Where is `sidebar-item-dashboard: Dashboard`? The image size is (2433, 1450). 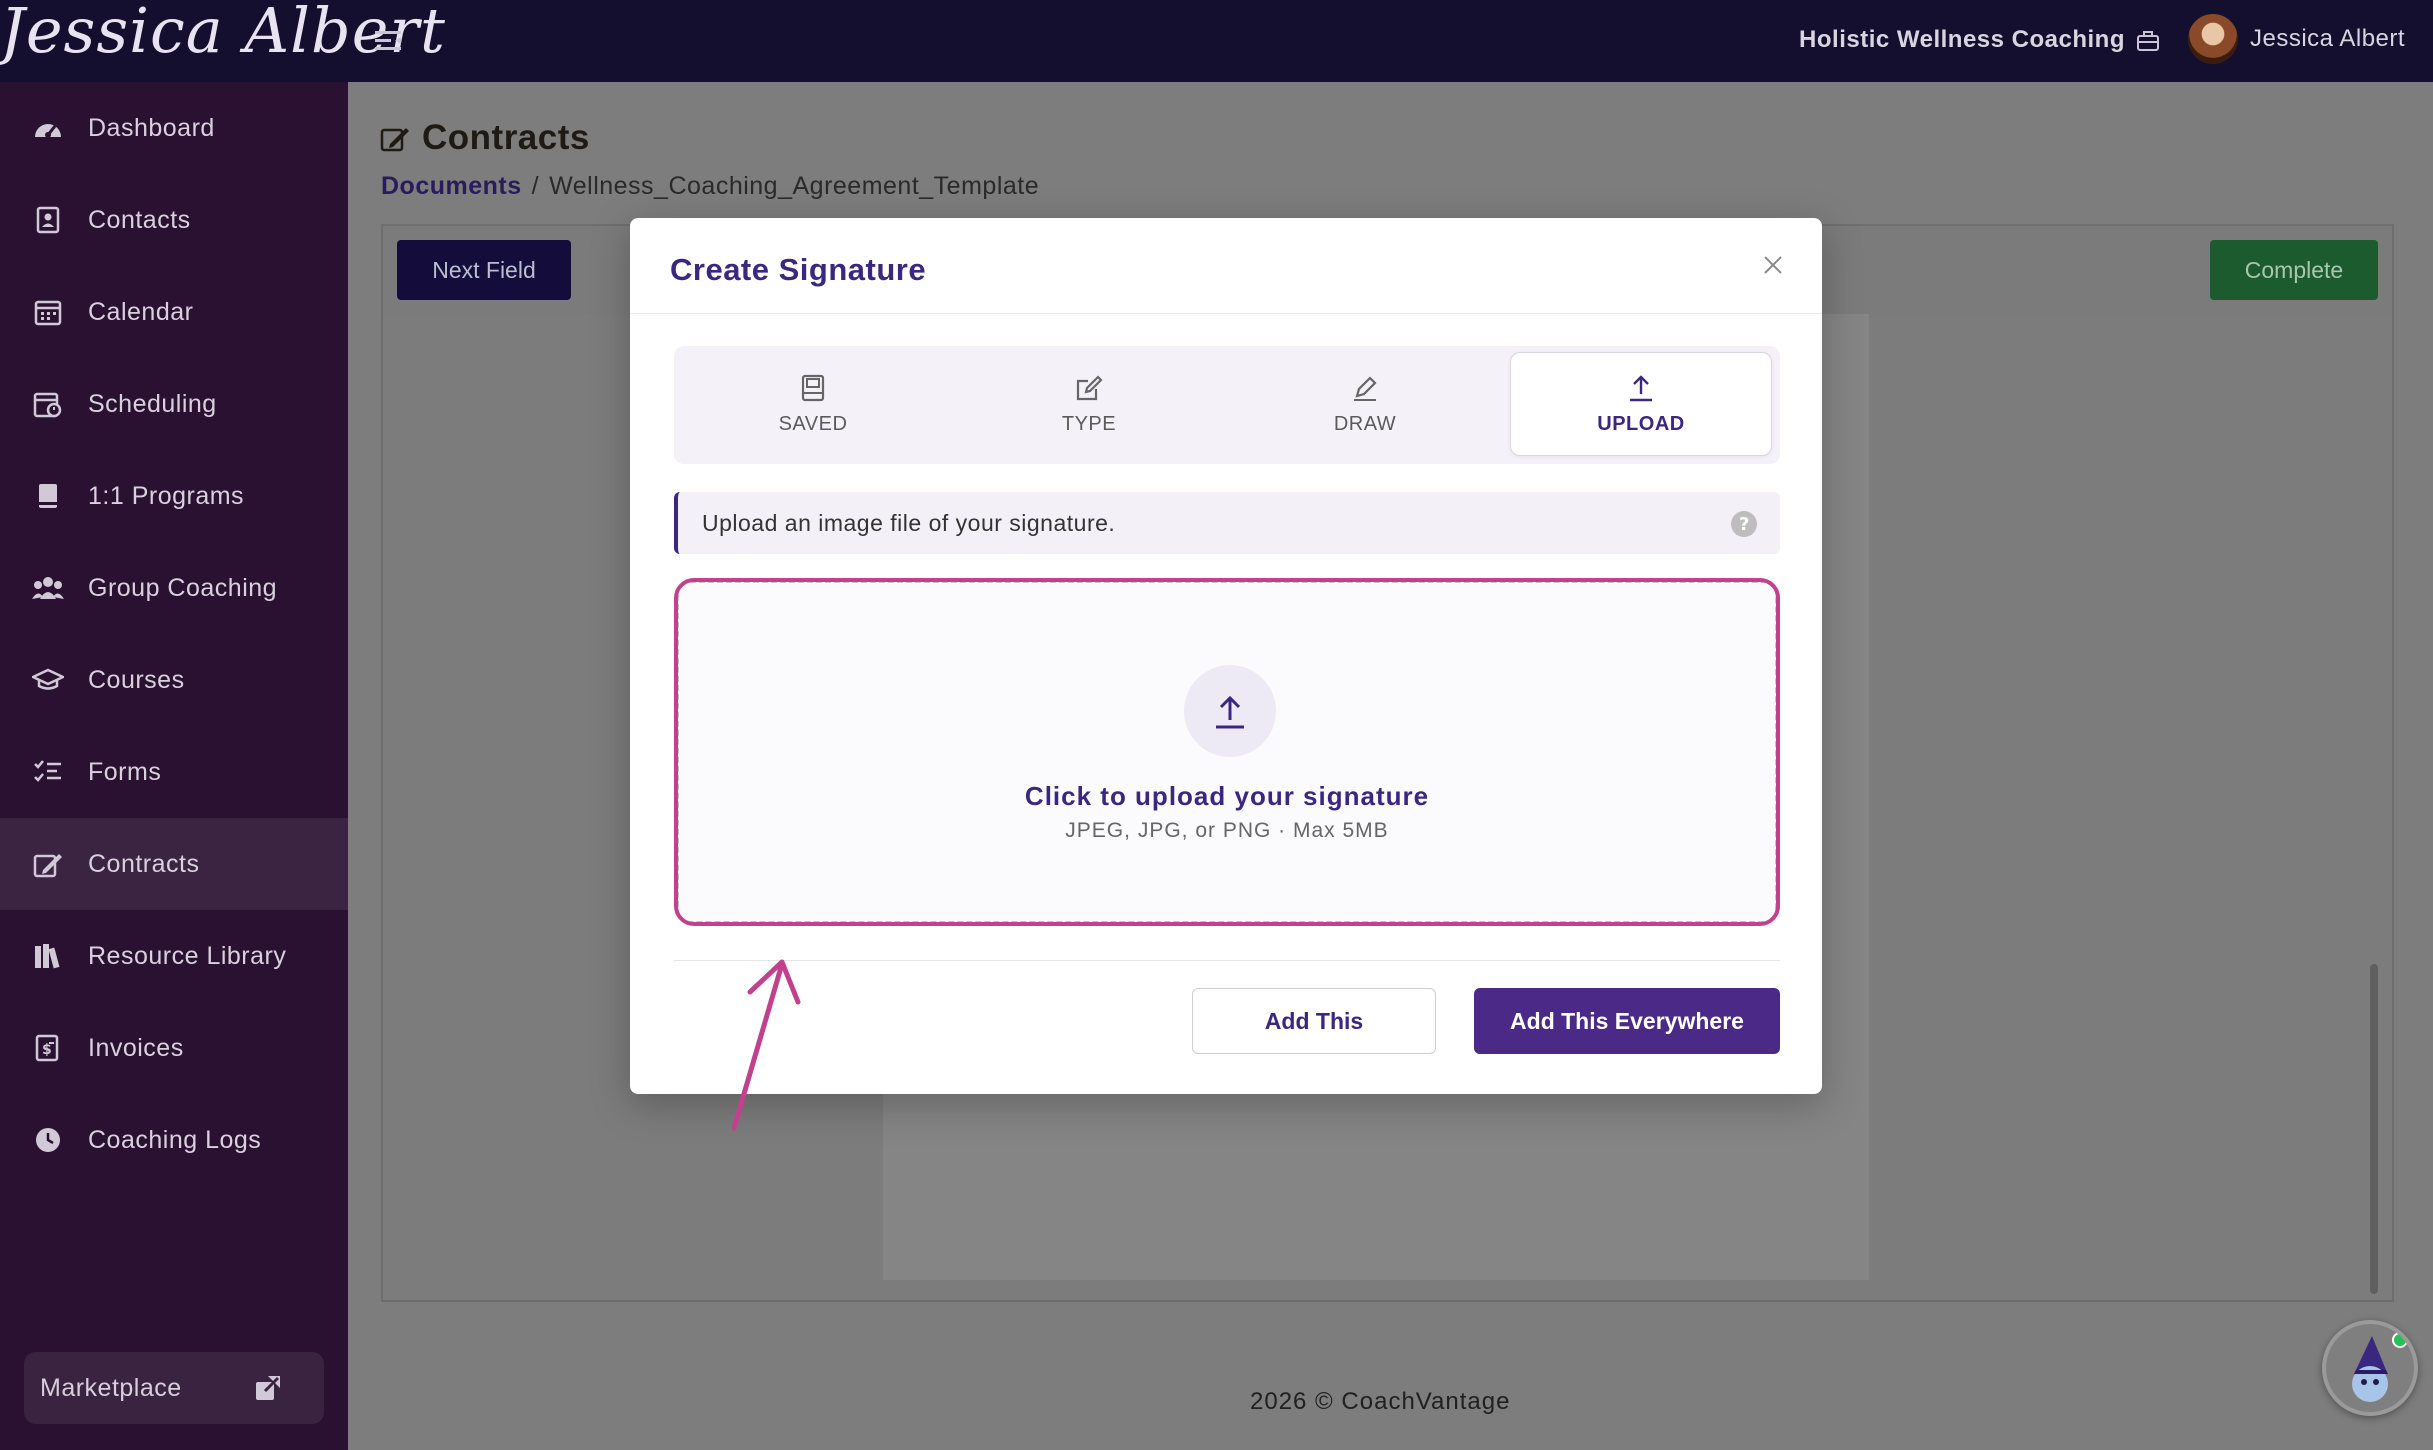 sidebar-item-dashboard: Dashboard is located at coordinates (174, 128).